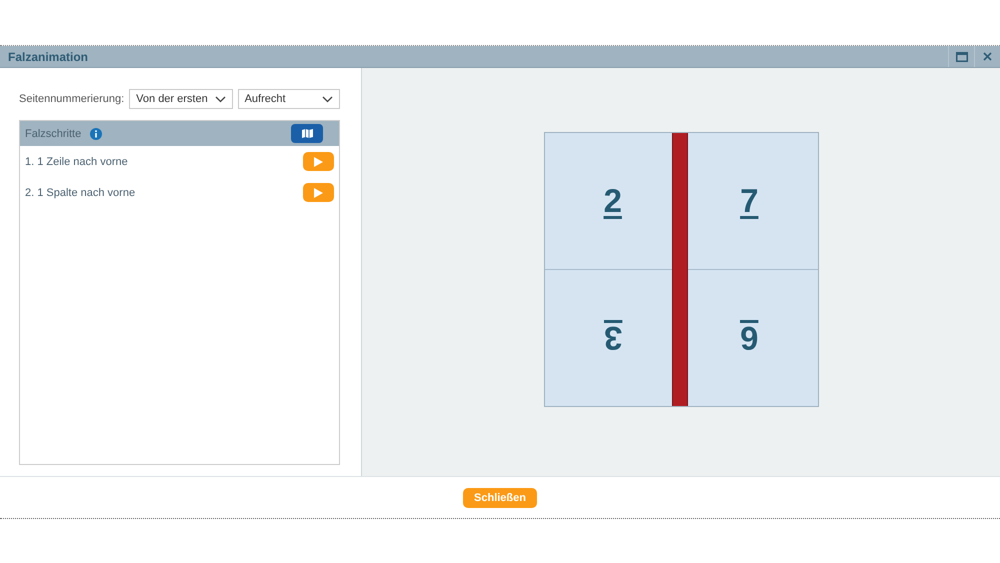 This screenshot has height=563, width=1000. I want to click on step-label: 2. 1 Spalte nach vorne, so click(80, 192).